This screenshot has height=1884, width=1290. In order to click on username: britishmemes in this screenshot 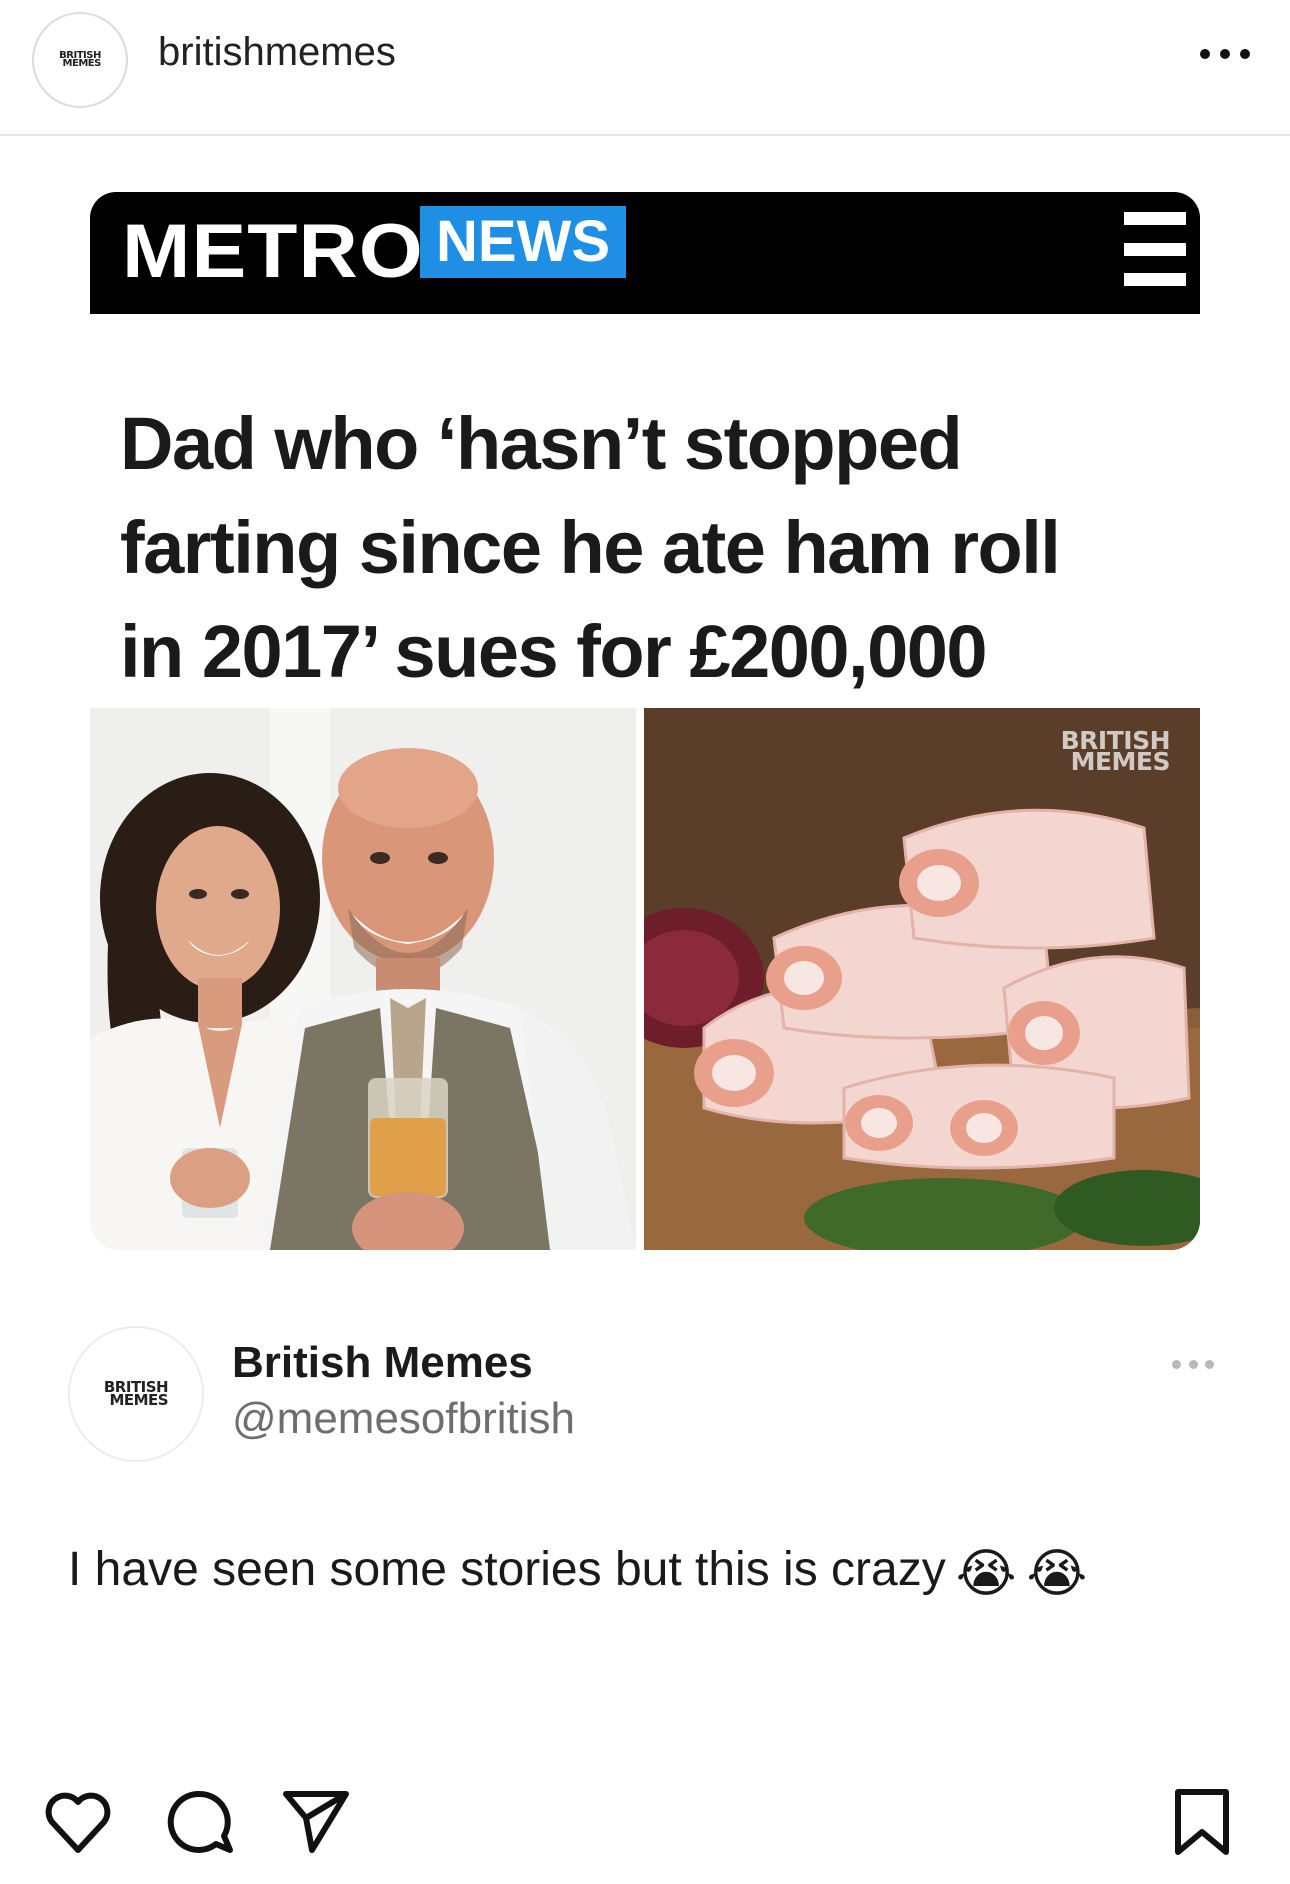, I will do `click(277, 52)`.